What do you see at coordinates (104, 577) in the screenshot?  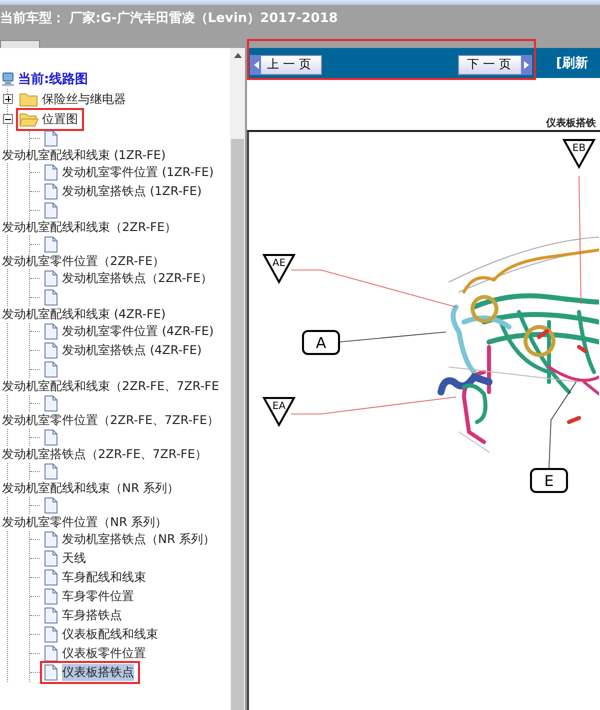 I see `tree-item: 车身配线和线束` at bounding box center [104, 577].